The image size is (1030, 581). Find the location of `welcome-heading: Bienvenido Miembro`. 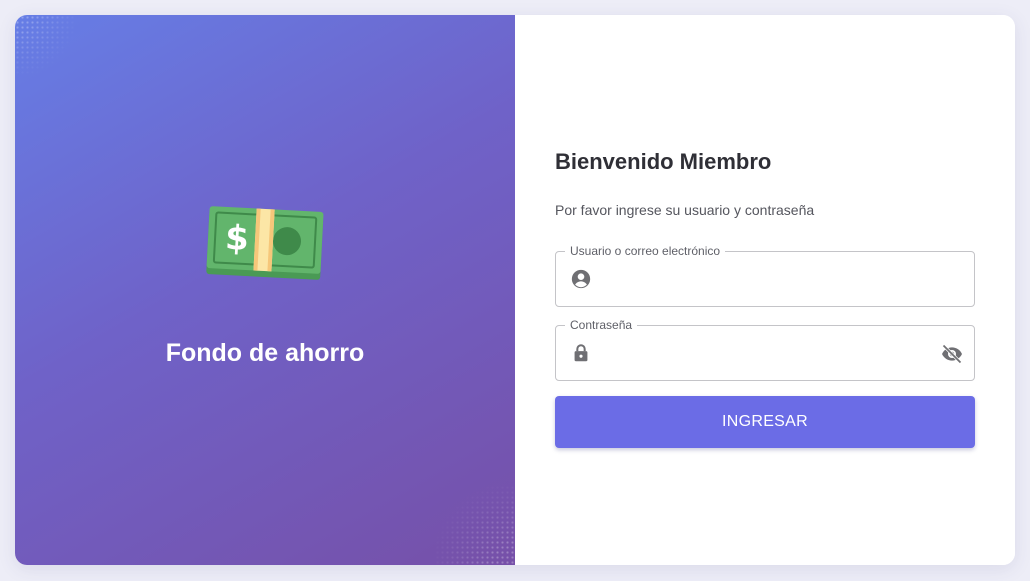

welcome-heading: Bienvenido Miembro is located at coordinates (663, 161).